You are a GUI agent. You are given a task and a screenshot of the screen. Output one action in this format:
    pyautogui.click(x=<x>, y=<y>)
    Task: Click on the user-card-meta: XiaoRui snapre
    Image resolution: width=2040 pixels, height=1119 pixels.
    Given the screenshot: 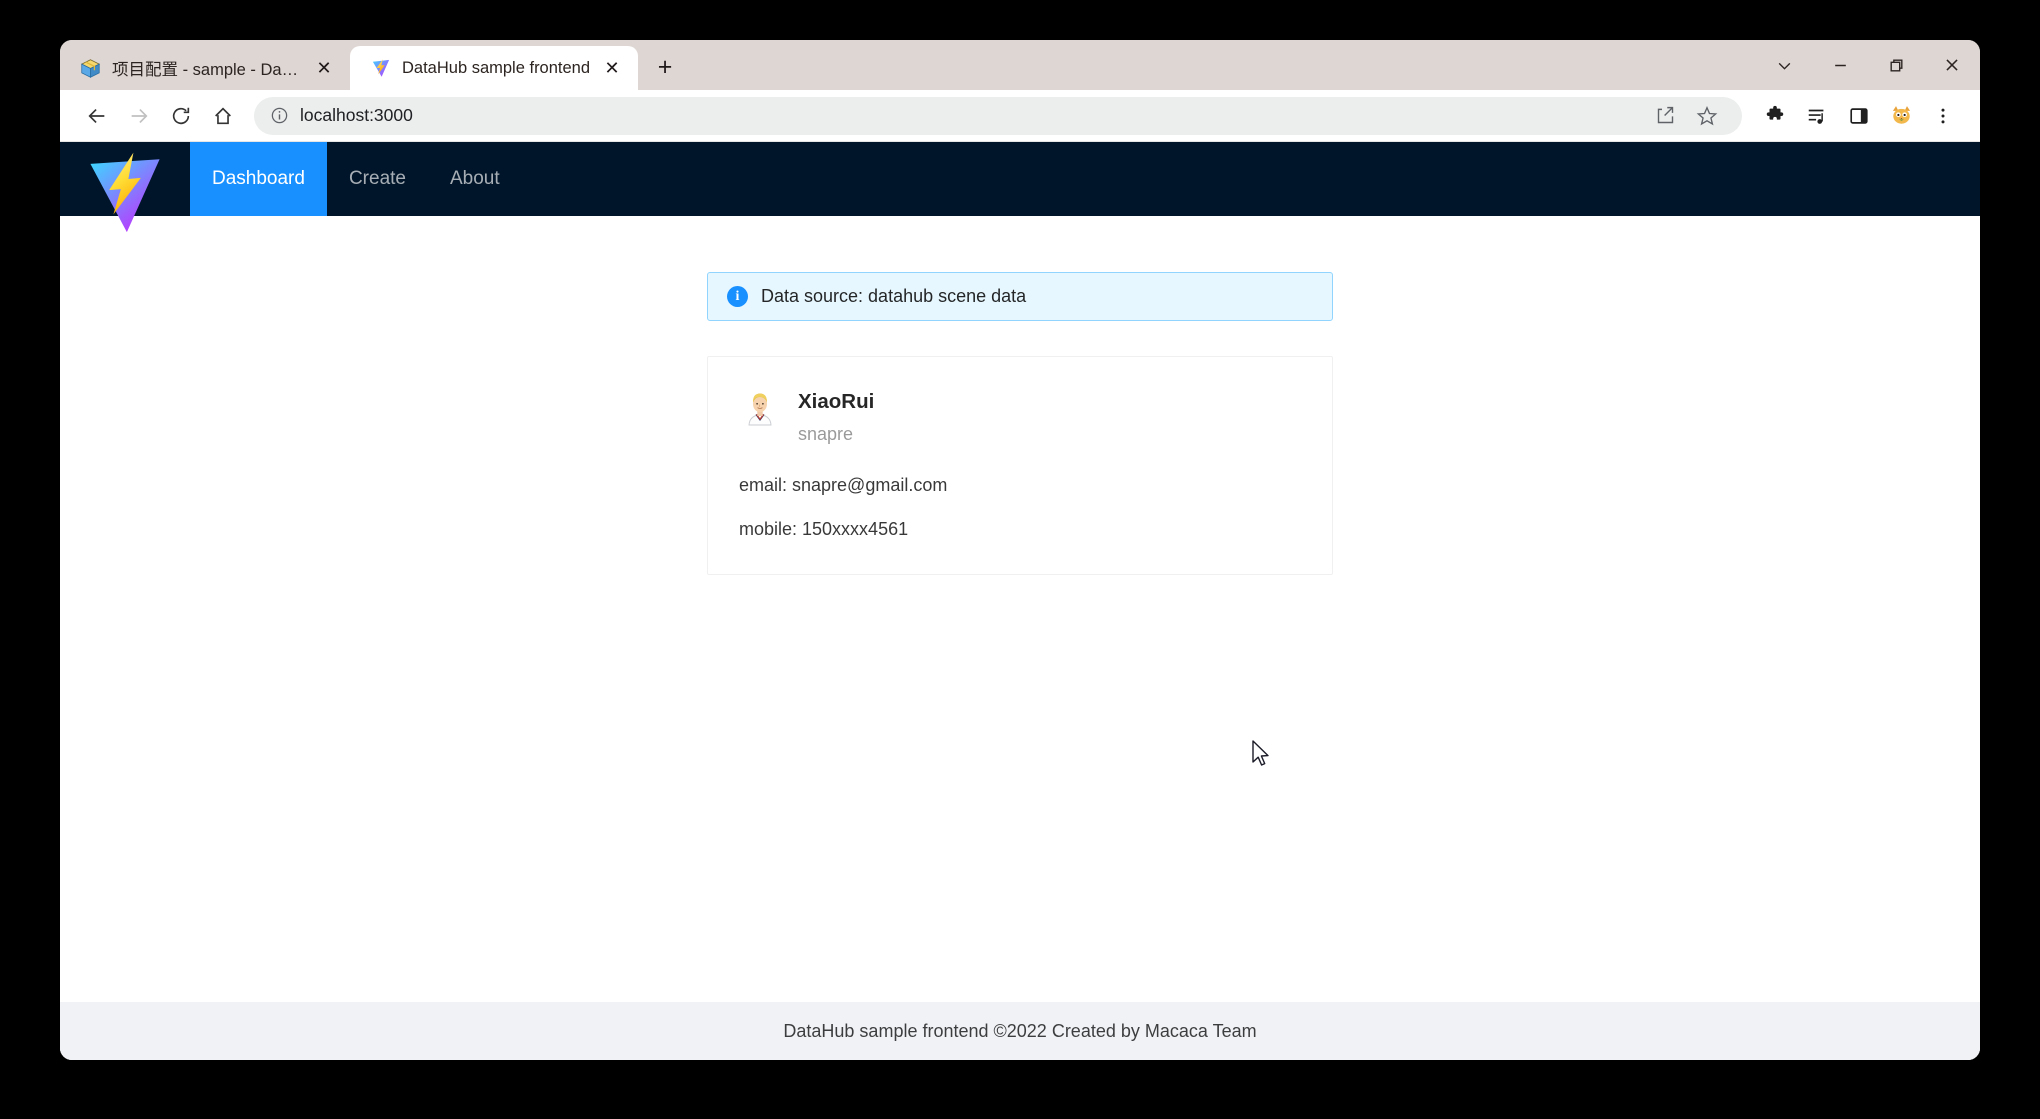 What is the action you would take?
    pyautogui.click(x=1020, y=416)
    